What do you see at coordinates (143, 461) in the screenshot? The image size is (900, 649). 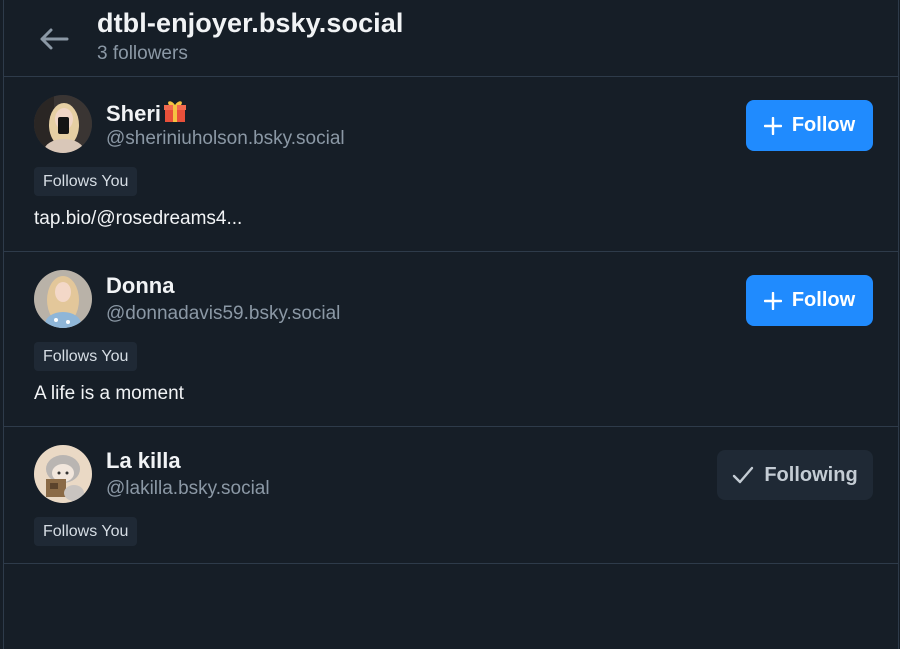 I see `display-name: La killa` at bounding box center [143, 461].